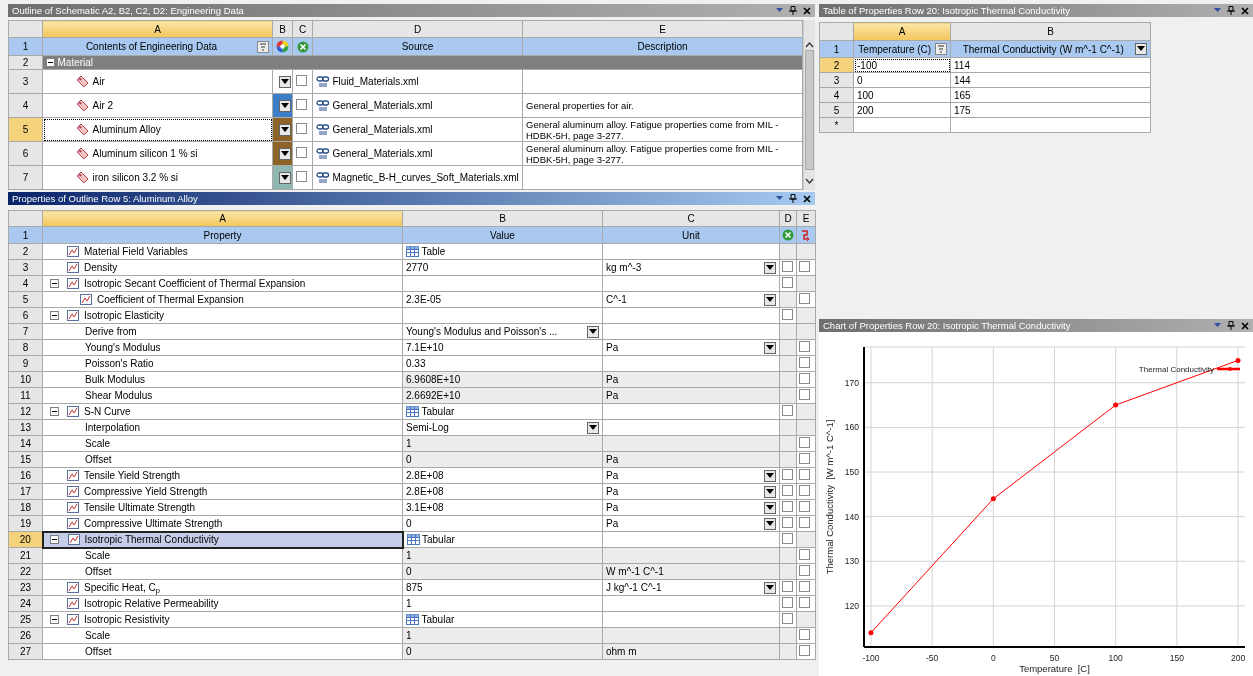 Image resolution: width=1253 pixels, height=676 pixels. What do you see at coordinates (124, 315) in the screenshot?
I see `property-label: Isotropic Elasticity` at bounding box center [124, 315].